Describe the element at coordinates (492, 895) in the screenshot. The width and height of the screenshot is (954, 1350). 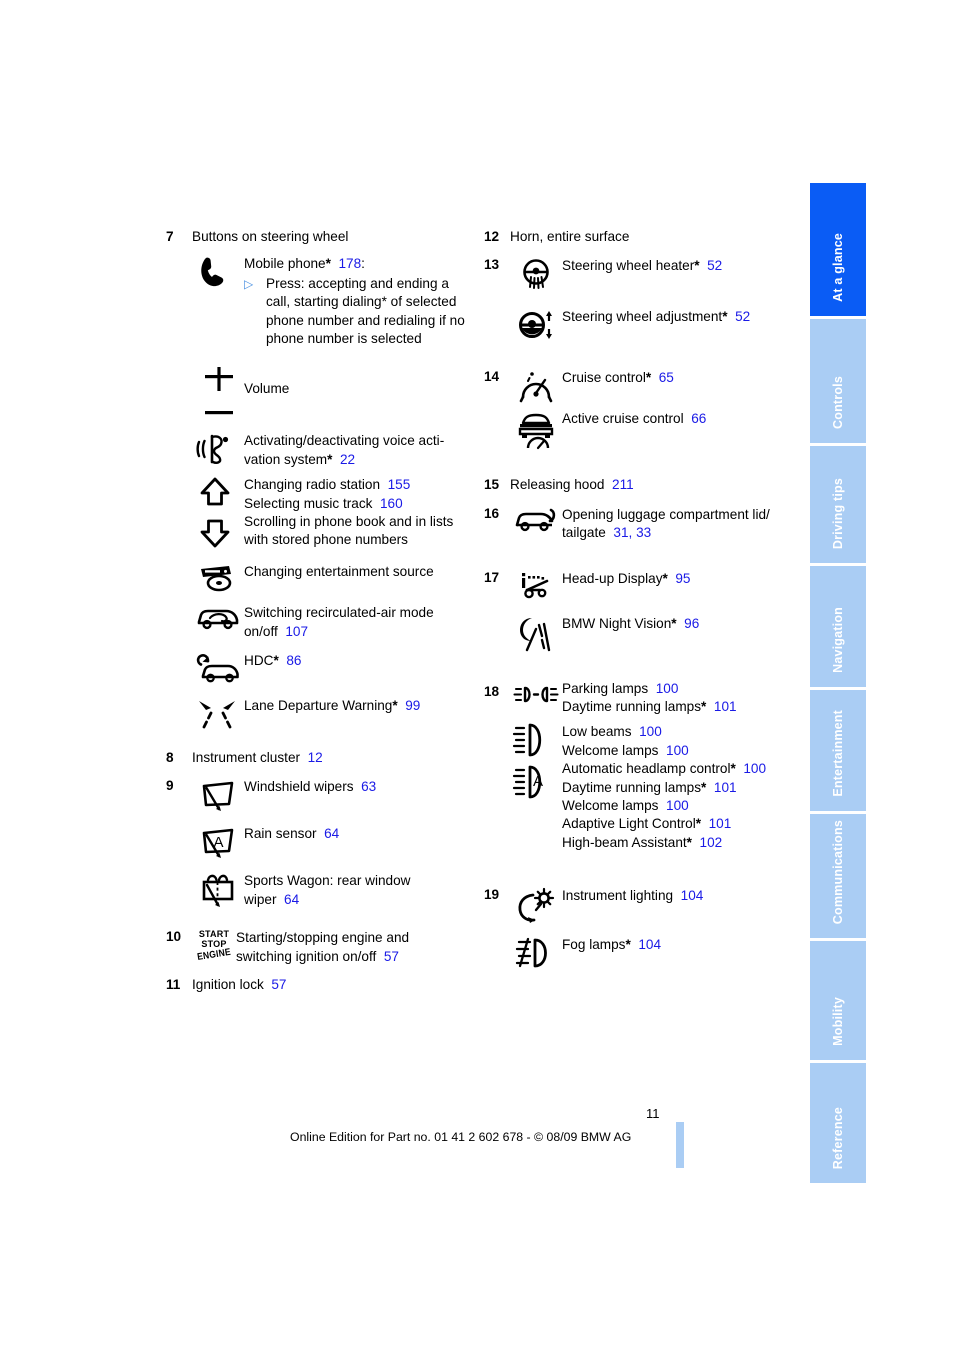
I see `item-number: 19` at that location.